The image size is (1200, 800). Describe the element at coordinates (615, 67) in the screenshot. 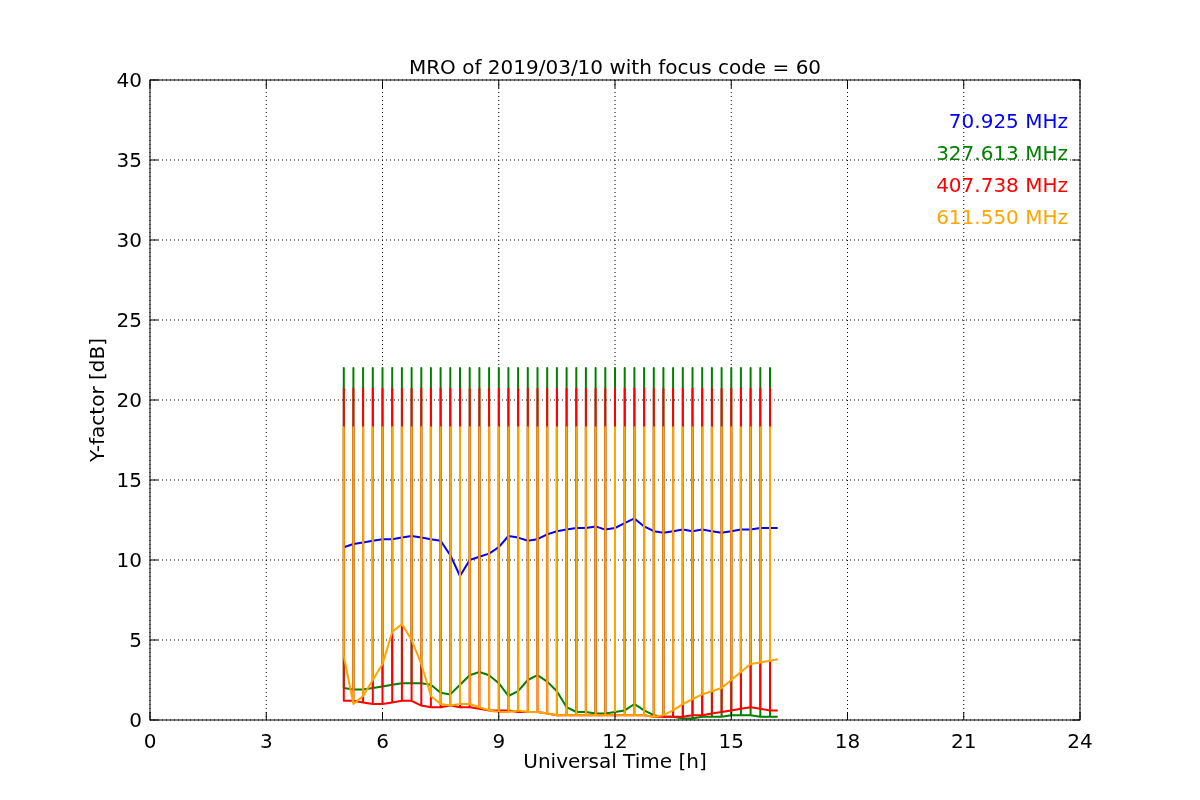

I see `chart-title: MRO of 2019/03/10 with focus code = 60` at that location.